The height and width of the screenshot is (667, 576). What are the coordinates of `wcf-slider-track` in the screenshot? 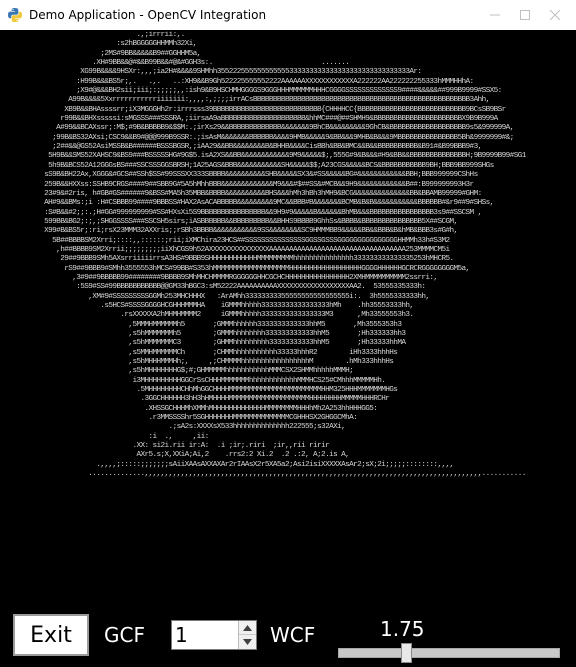 It's located at (449, 653).